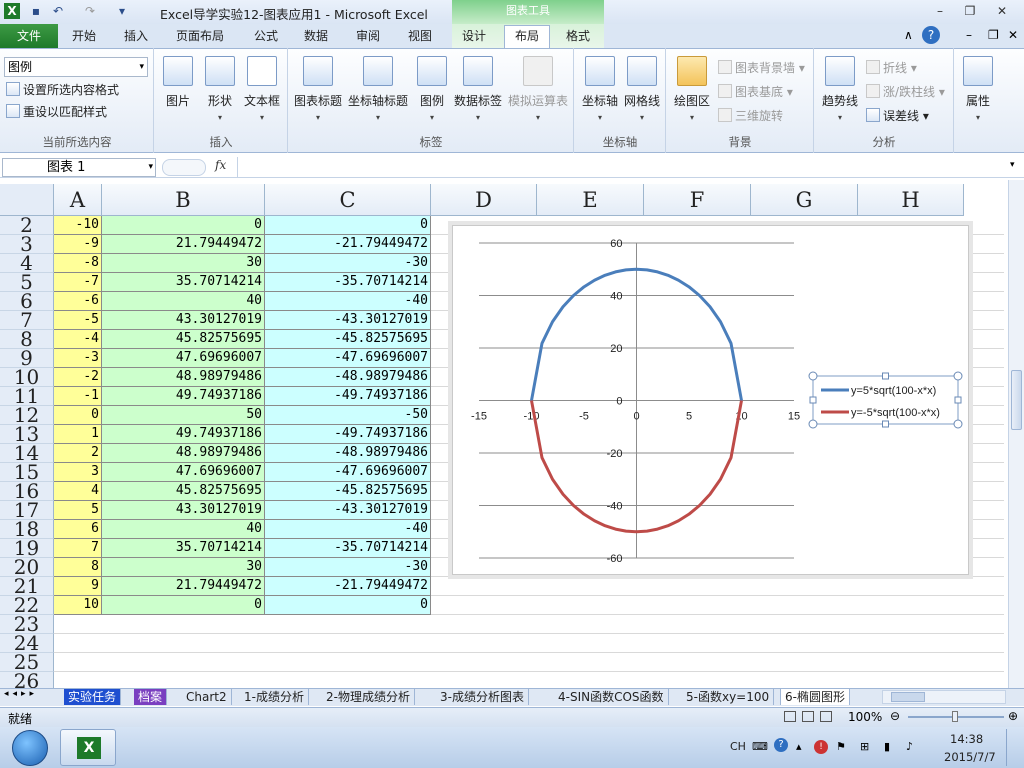 Image resolution: width=1024 pixels, height=768 pixels. I want to click on page-layout-view-icon, so click(808, 716).